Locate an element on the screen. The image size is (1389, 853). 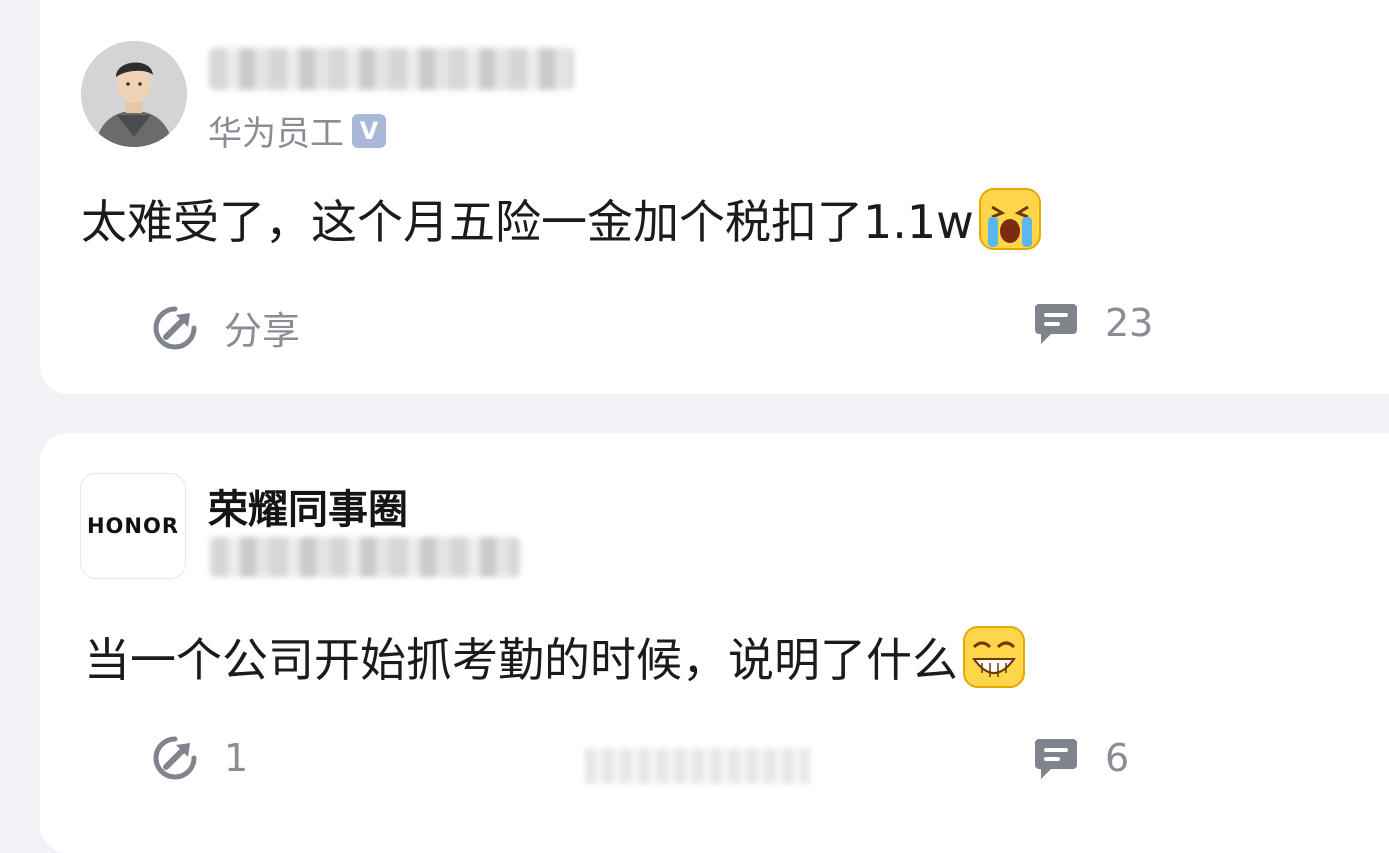
crying-face-icon is located at coordinates (1009, 219).